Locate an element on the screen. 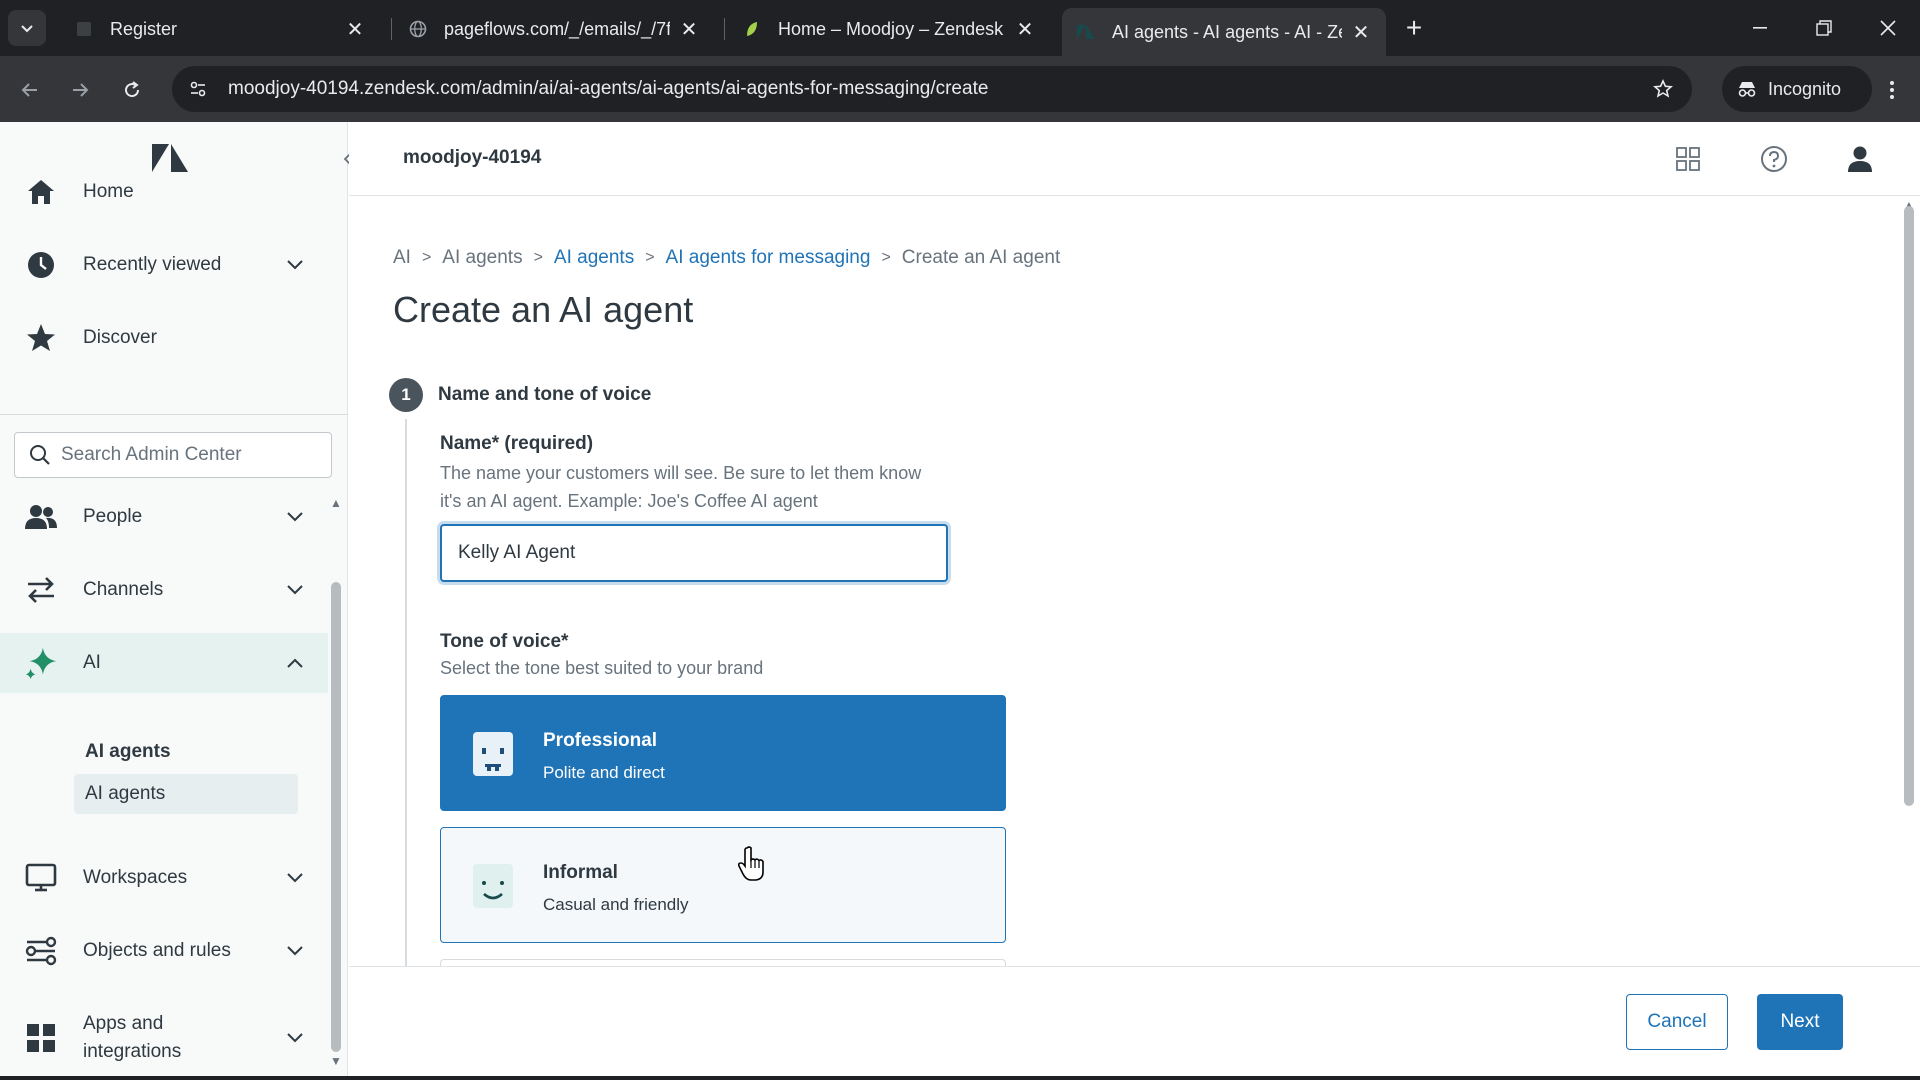 This screenshot has height=1080, width=1920. sidebar-subheading-ai-agents: AI agents is located at coordinates (128, 752).